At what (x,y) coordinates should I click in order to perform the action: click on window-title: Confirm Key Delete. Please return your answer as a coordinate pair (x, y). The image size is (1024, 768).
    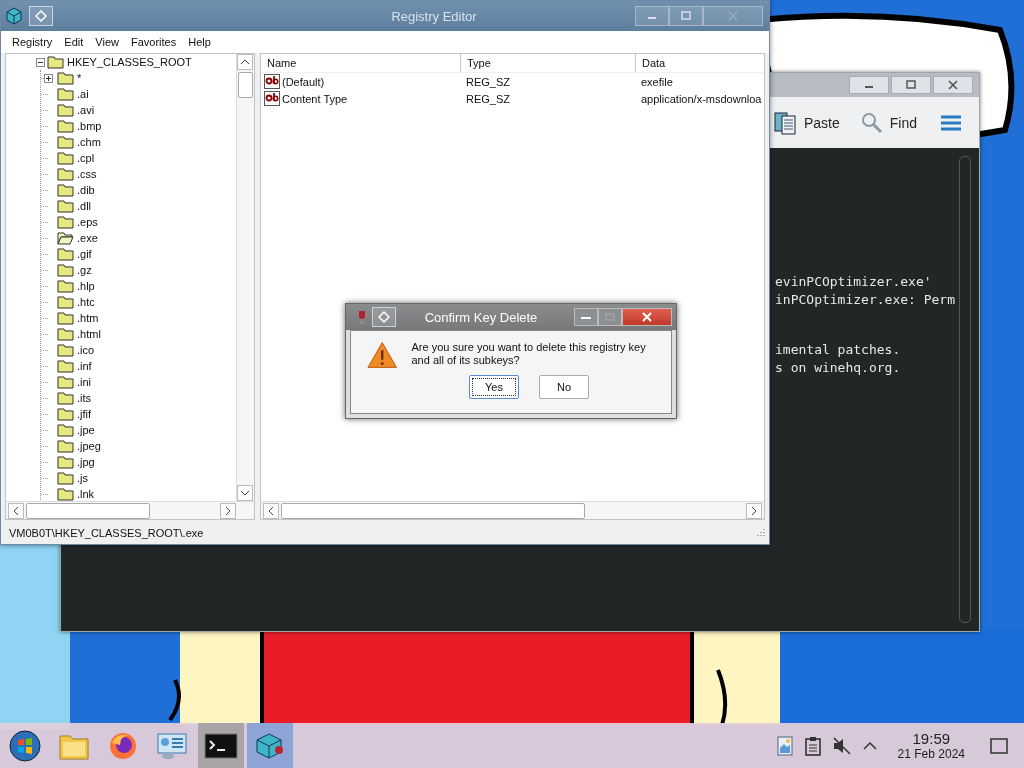
    Looking at the image, I should click on (481, 317).